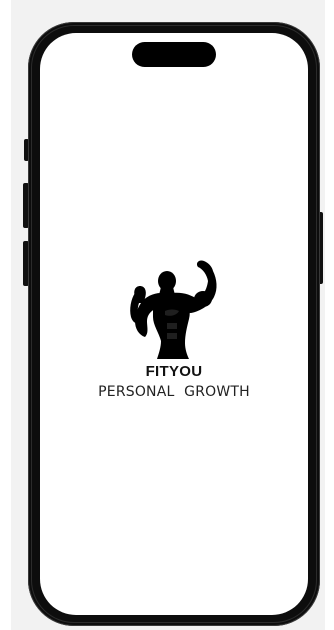 Image resolution: width=334 pixels, height=630 pixels. Describe the element at coordinates (173, 309) in the screenshot. I see `flexing-bodybuilder-icon` at that location.